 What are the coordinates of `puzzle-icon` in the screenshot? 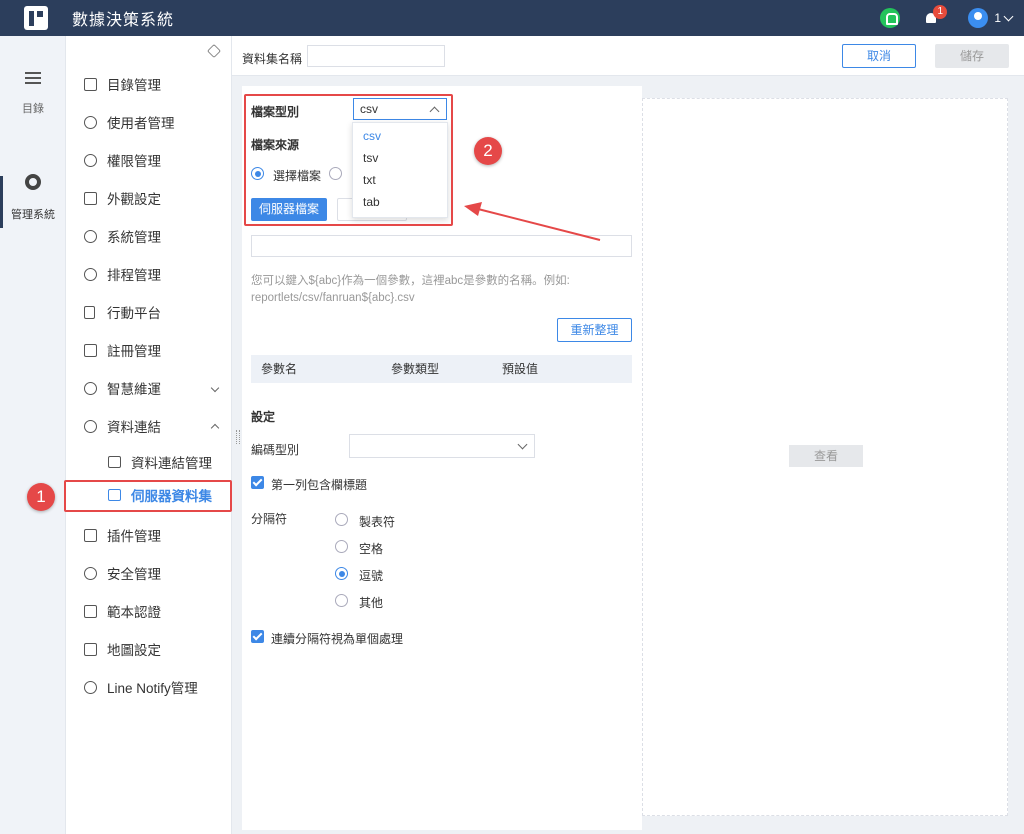 It's located at (90, 535).